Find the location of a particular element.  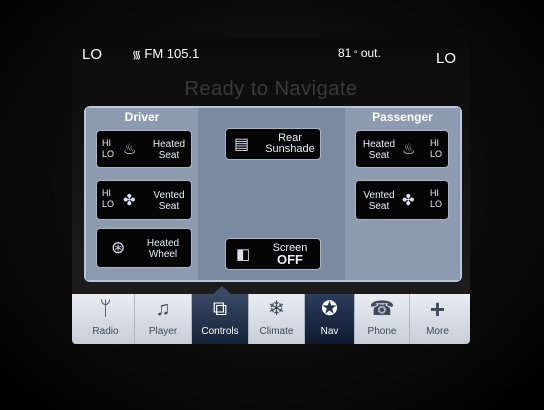

driver-title: Driver is located at coordinates (142, 117).